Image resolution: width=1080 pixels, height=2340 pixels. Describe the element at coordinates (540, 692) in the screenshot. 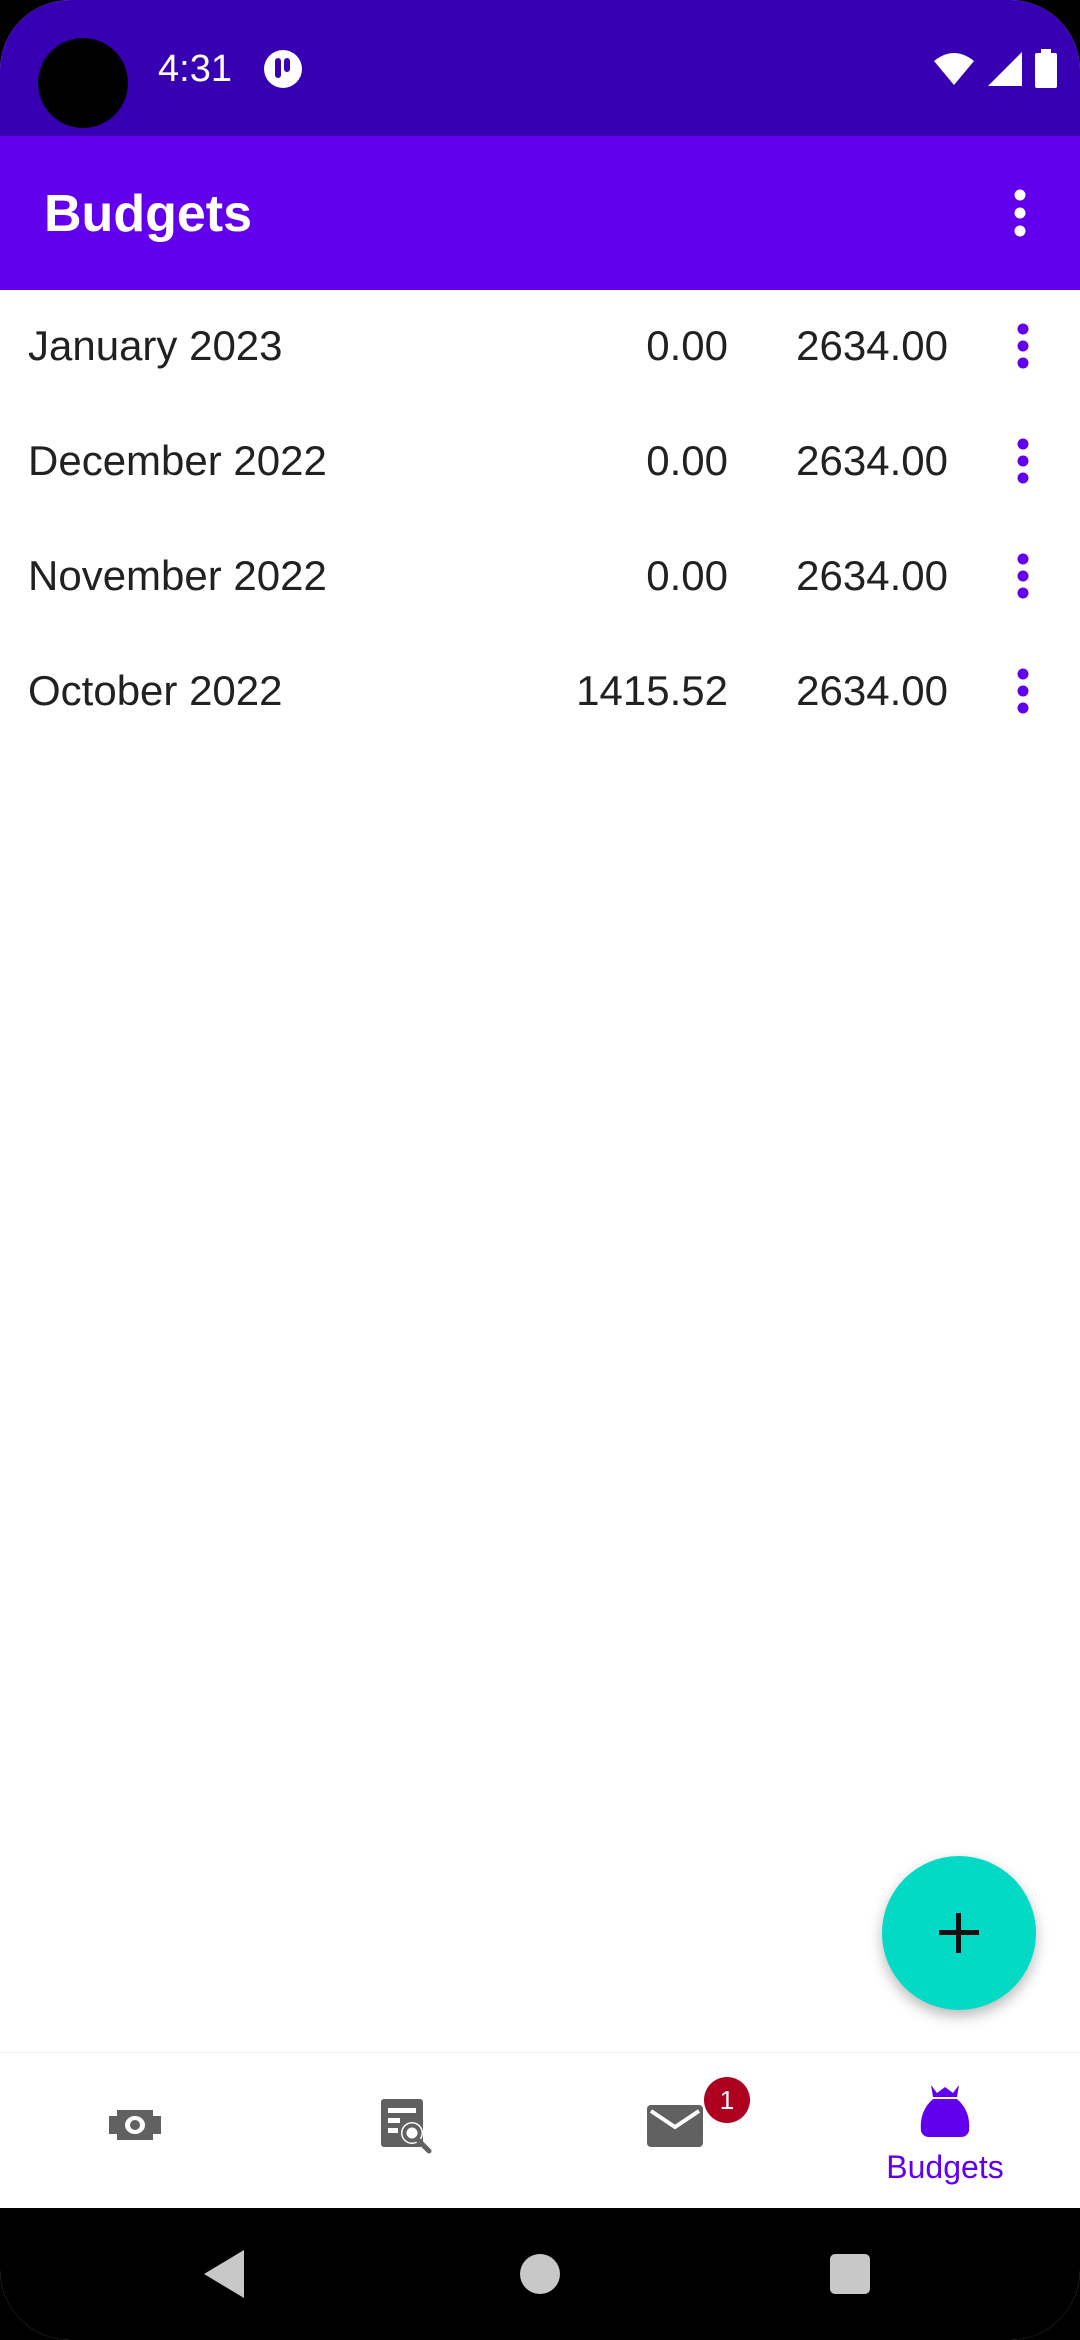

I see `list-item: October 2022 1415.52 2634.00` at that location.